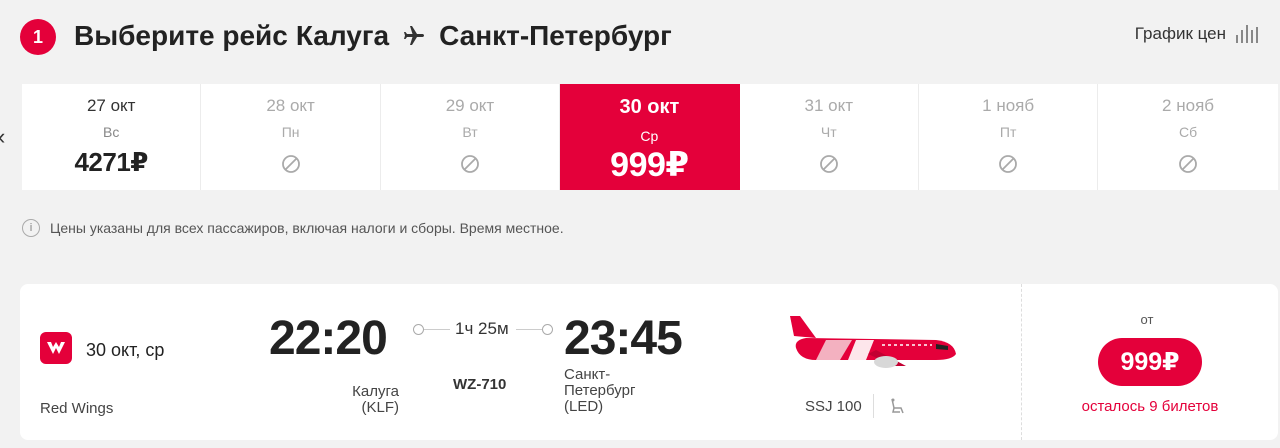  I want to click on title-prefix: Выберите рейс, so click(181, 35).